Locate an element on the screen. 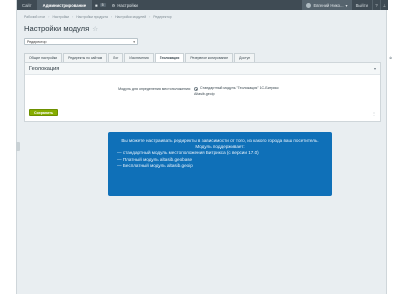  pin-icon: ⊥ is located at coordinates (384, 5).